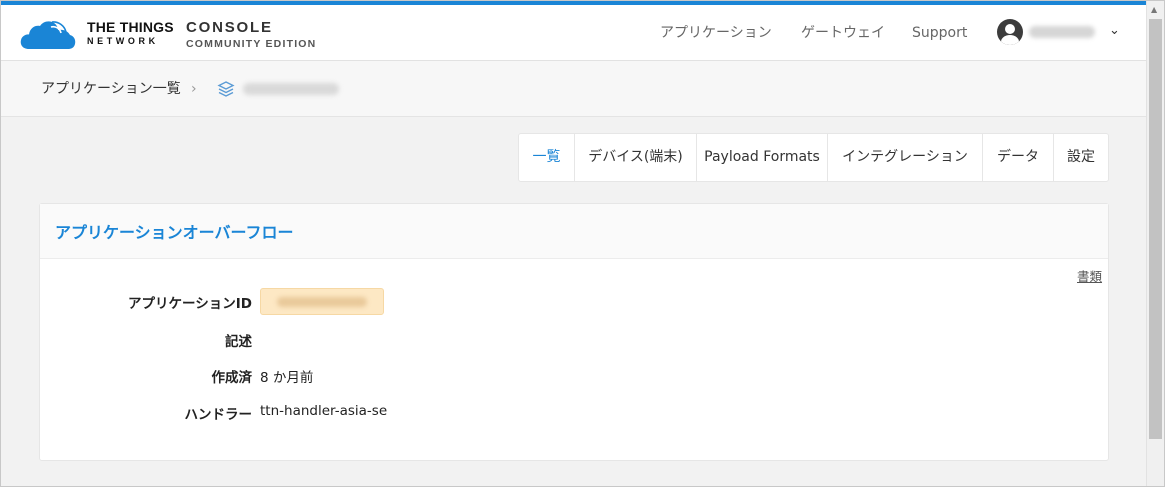  I want to click on brand-console: CONSOLE COMMUNITY EDITION, so click(251, 34).